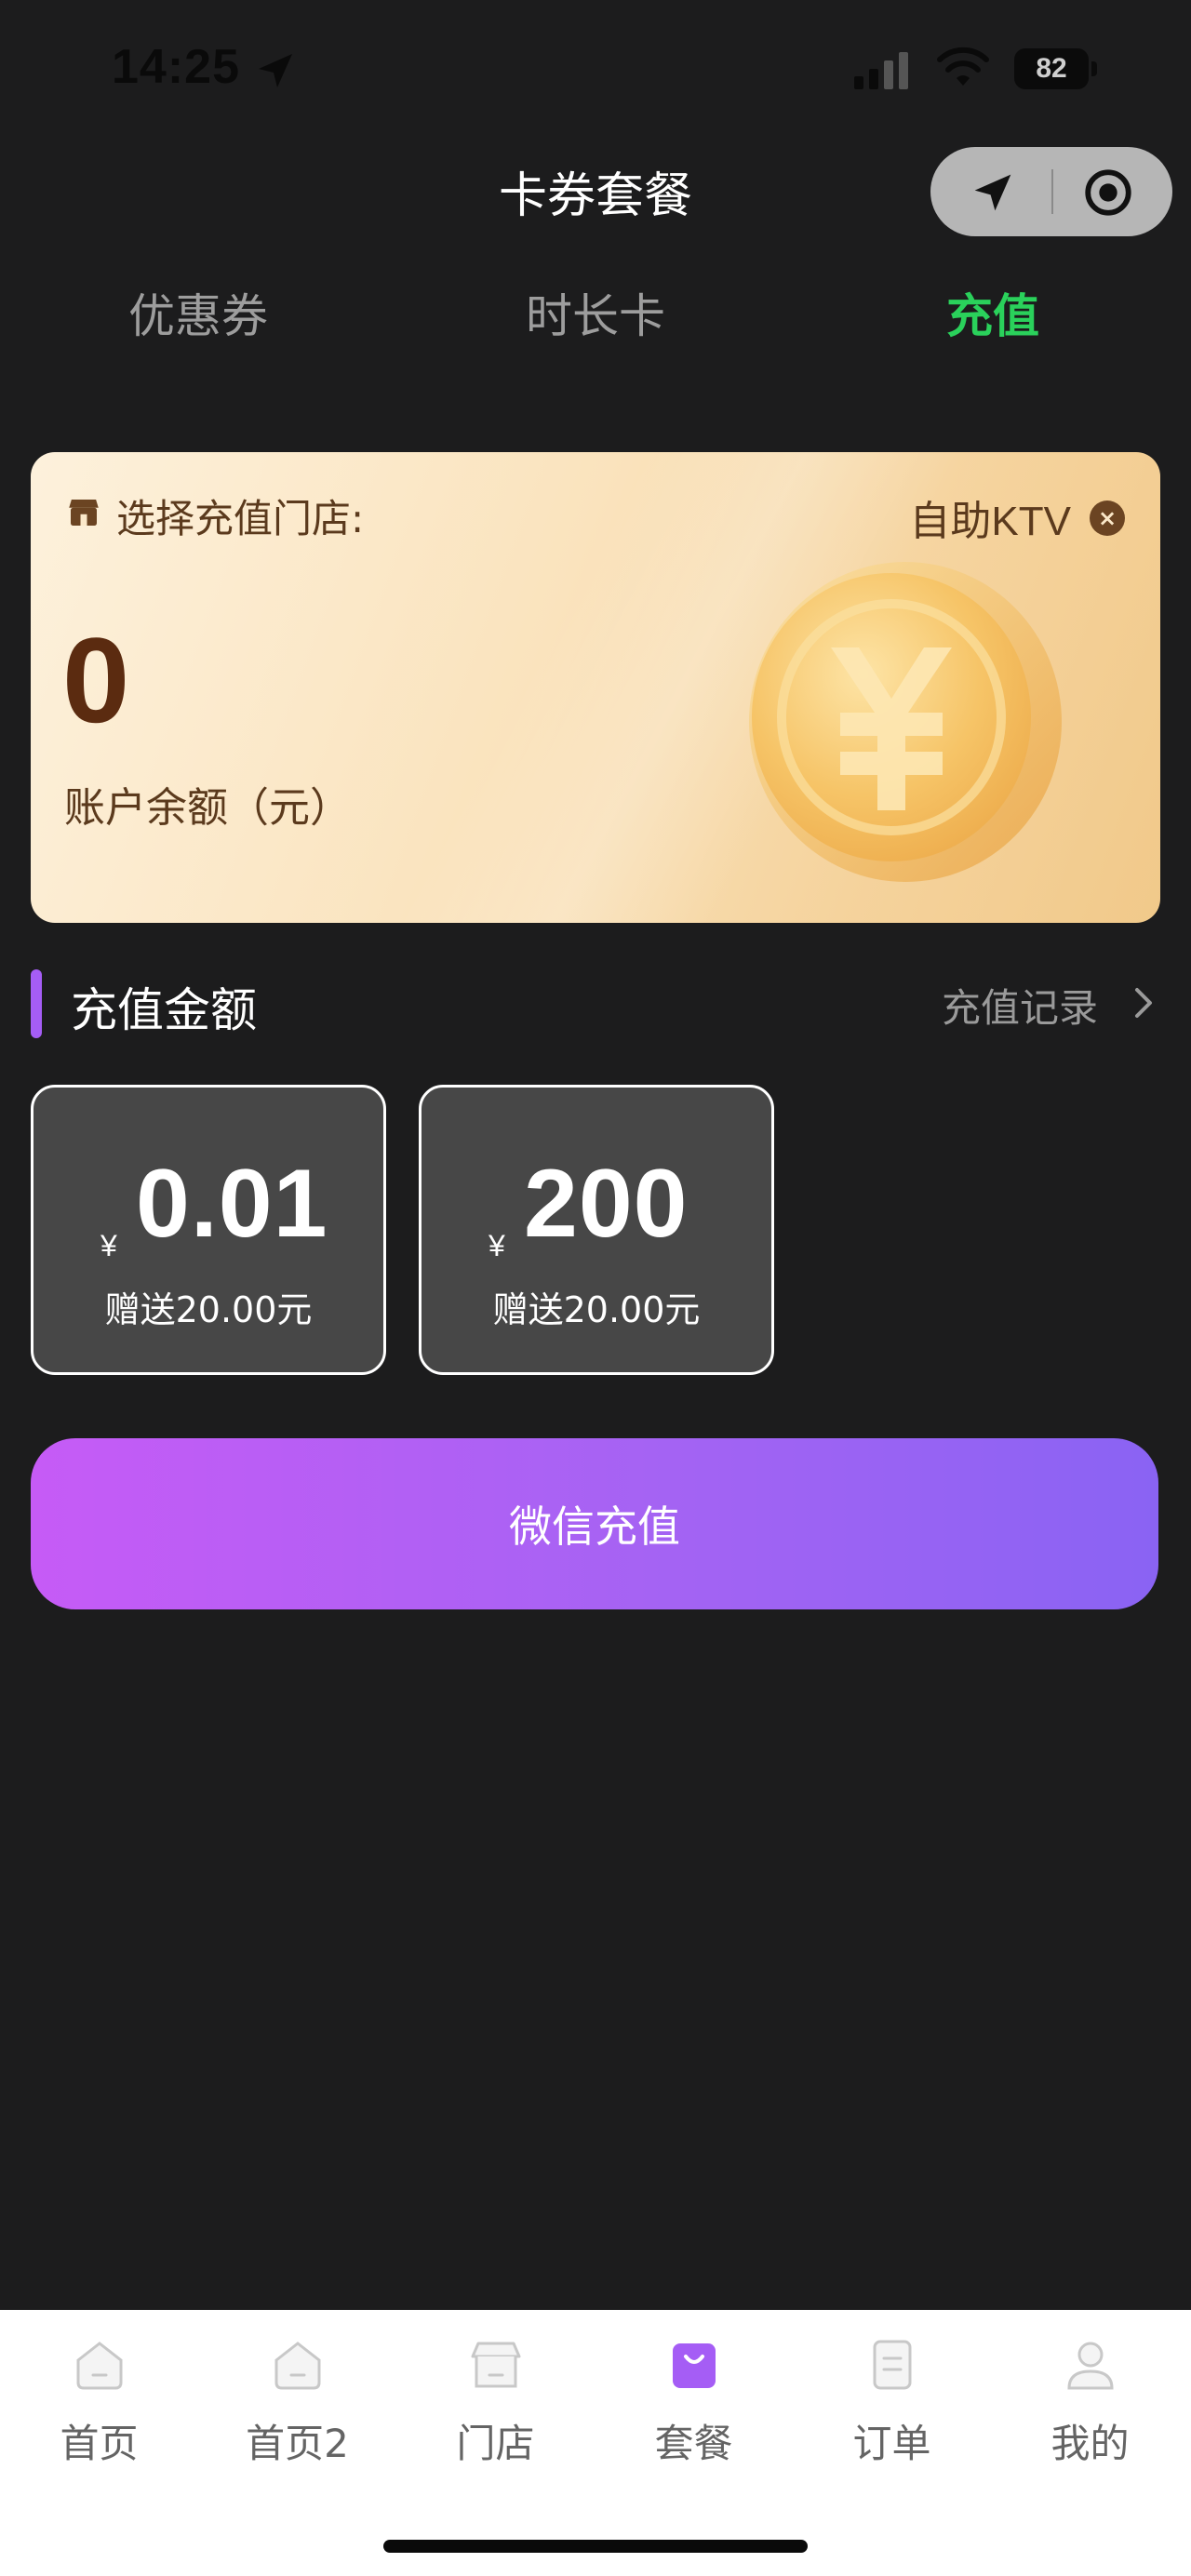 Image resolution: width=1191 pixels, height=2576 pixels. I want to click on battery-level: 82, so click(1051, 68).